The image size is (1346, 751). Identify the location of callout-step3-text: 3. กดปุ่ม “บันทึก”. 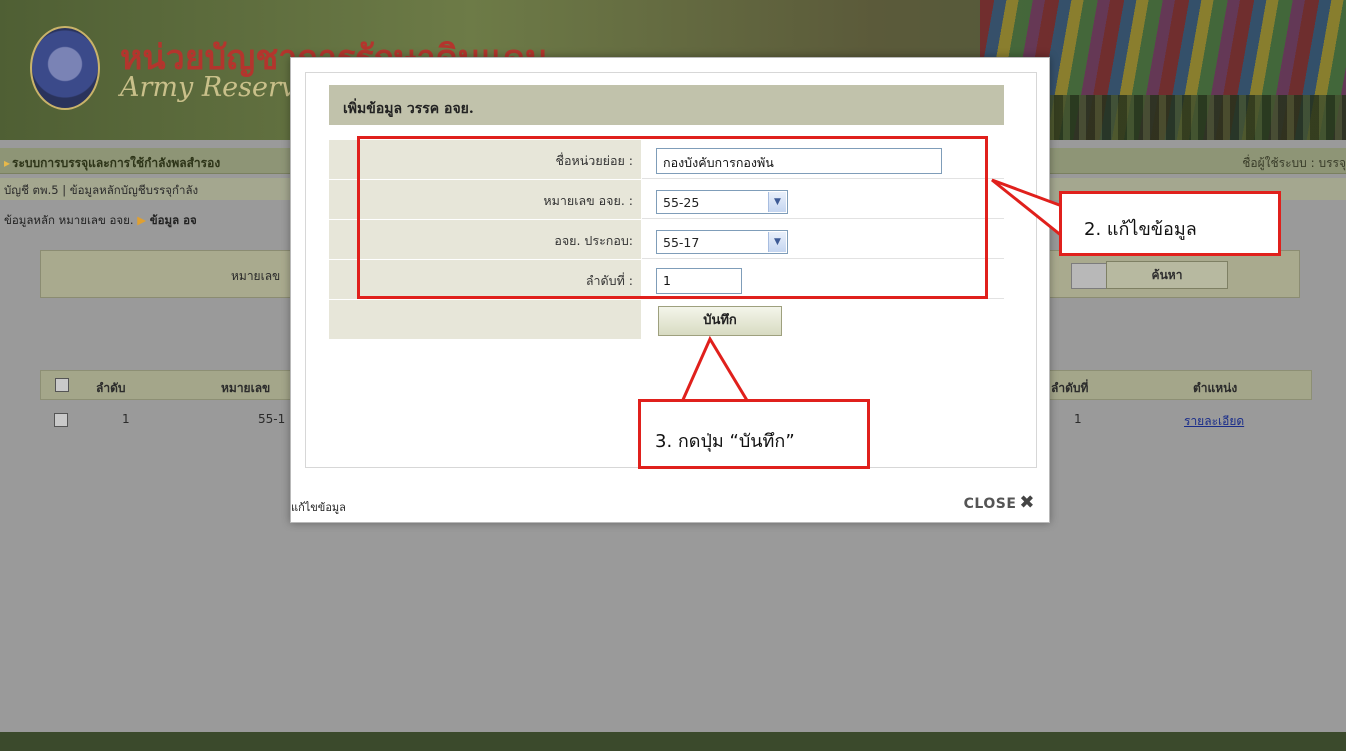
(725, 441).